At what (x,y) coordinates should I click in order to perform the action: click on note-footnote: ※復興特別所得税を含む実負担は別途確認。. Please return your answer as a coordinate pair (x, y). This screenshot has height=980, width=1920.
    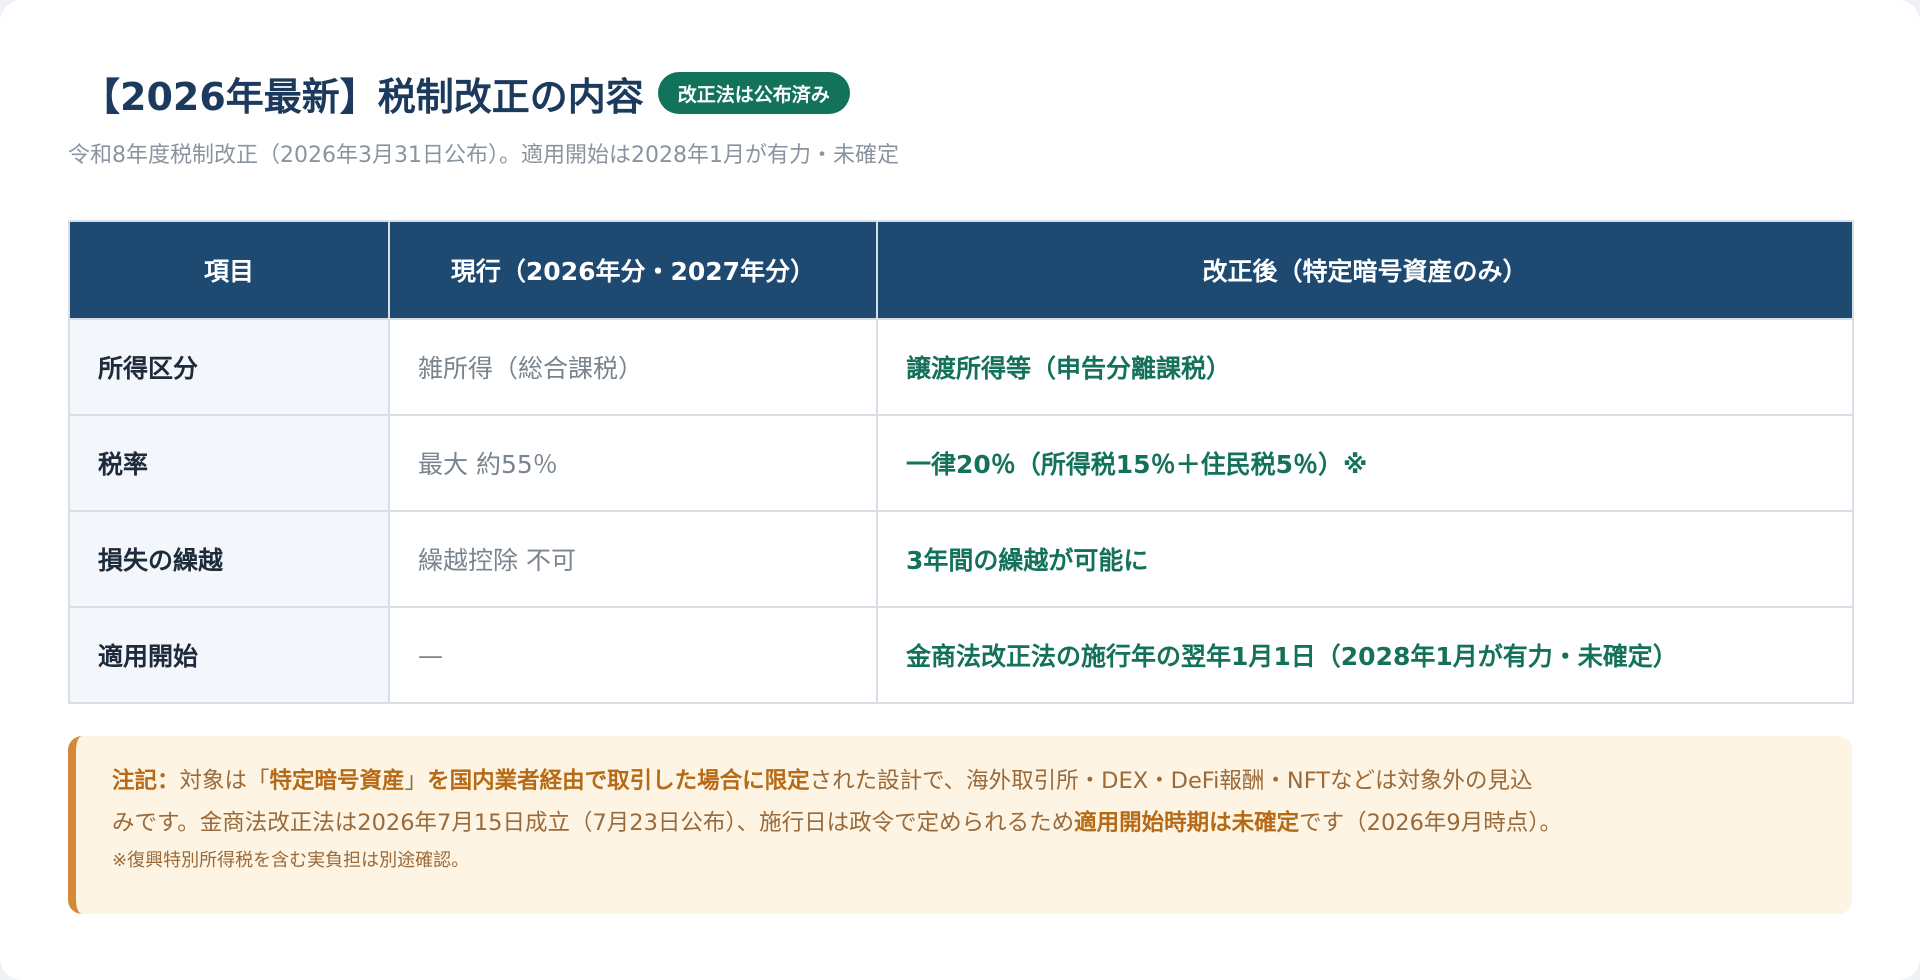
    Looking at the image, I should click on (291, 860).